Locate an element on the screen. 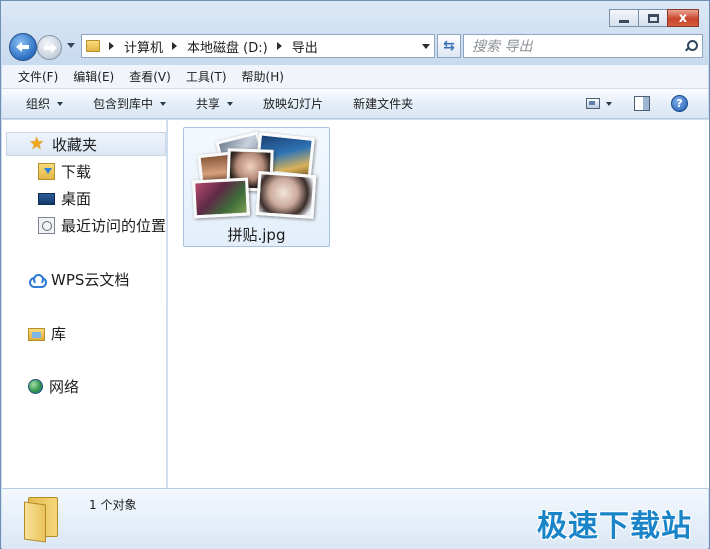 The height and width of the screenshot is (549, 710). nav-desktop: 桌面 is located at coordinates (46, 198).